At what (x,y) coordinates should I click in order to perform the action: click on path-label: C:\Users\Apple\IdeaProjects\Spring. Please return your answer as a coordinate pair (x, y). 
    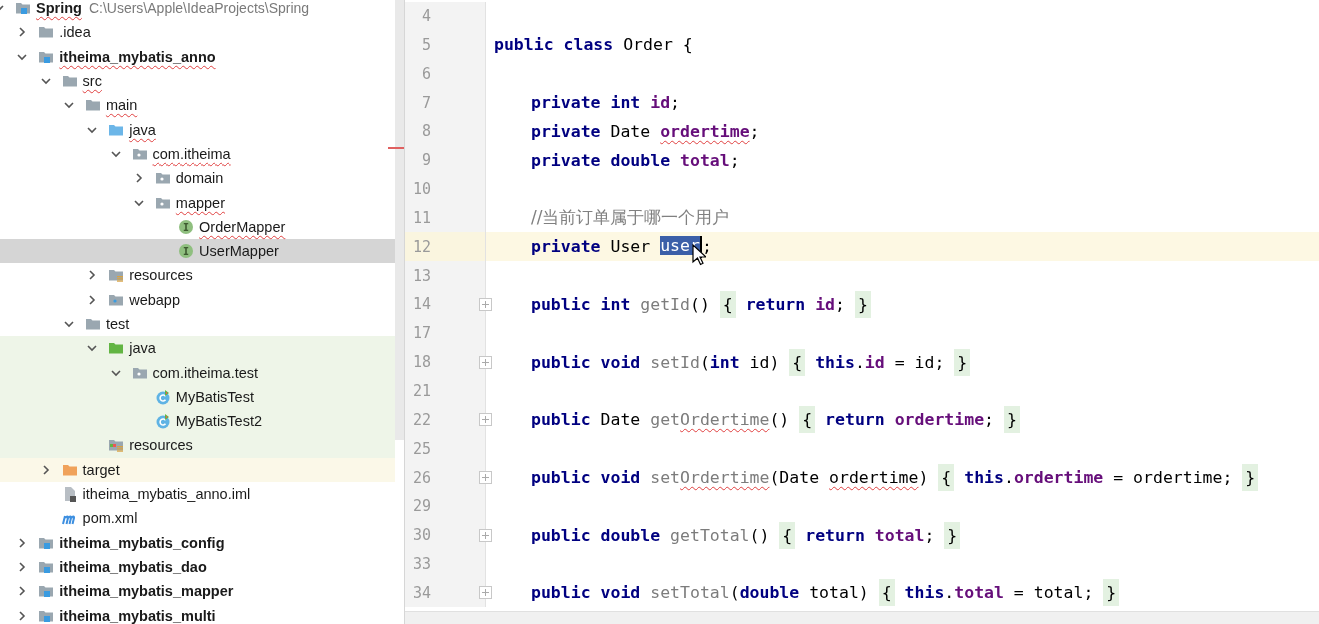
    Looking at the image, I should click on (199, 8).